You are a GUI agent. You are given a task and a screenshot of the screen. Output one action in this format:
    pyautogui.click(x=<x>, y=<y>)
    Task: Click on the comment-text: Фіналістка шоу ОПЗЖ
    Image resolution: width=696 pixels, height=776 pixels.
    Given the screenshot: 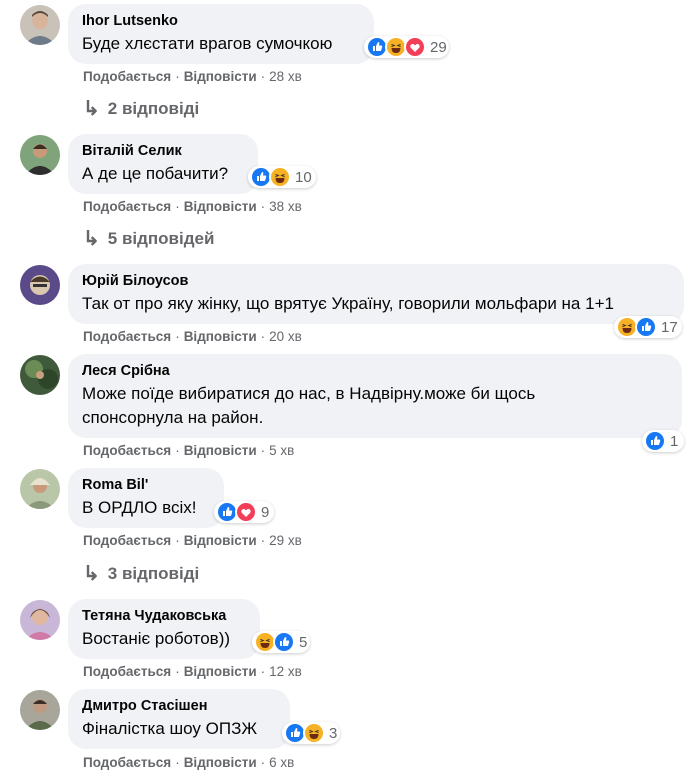 What is the action you would take?
    pyautogui.click(x=170, y=728)
    